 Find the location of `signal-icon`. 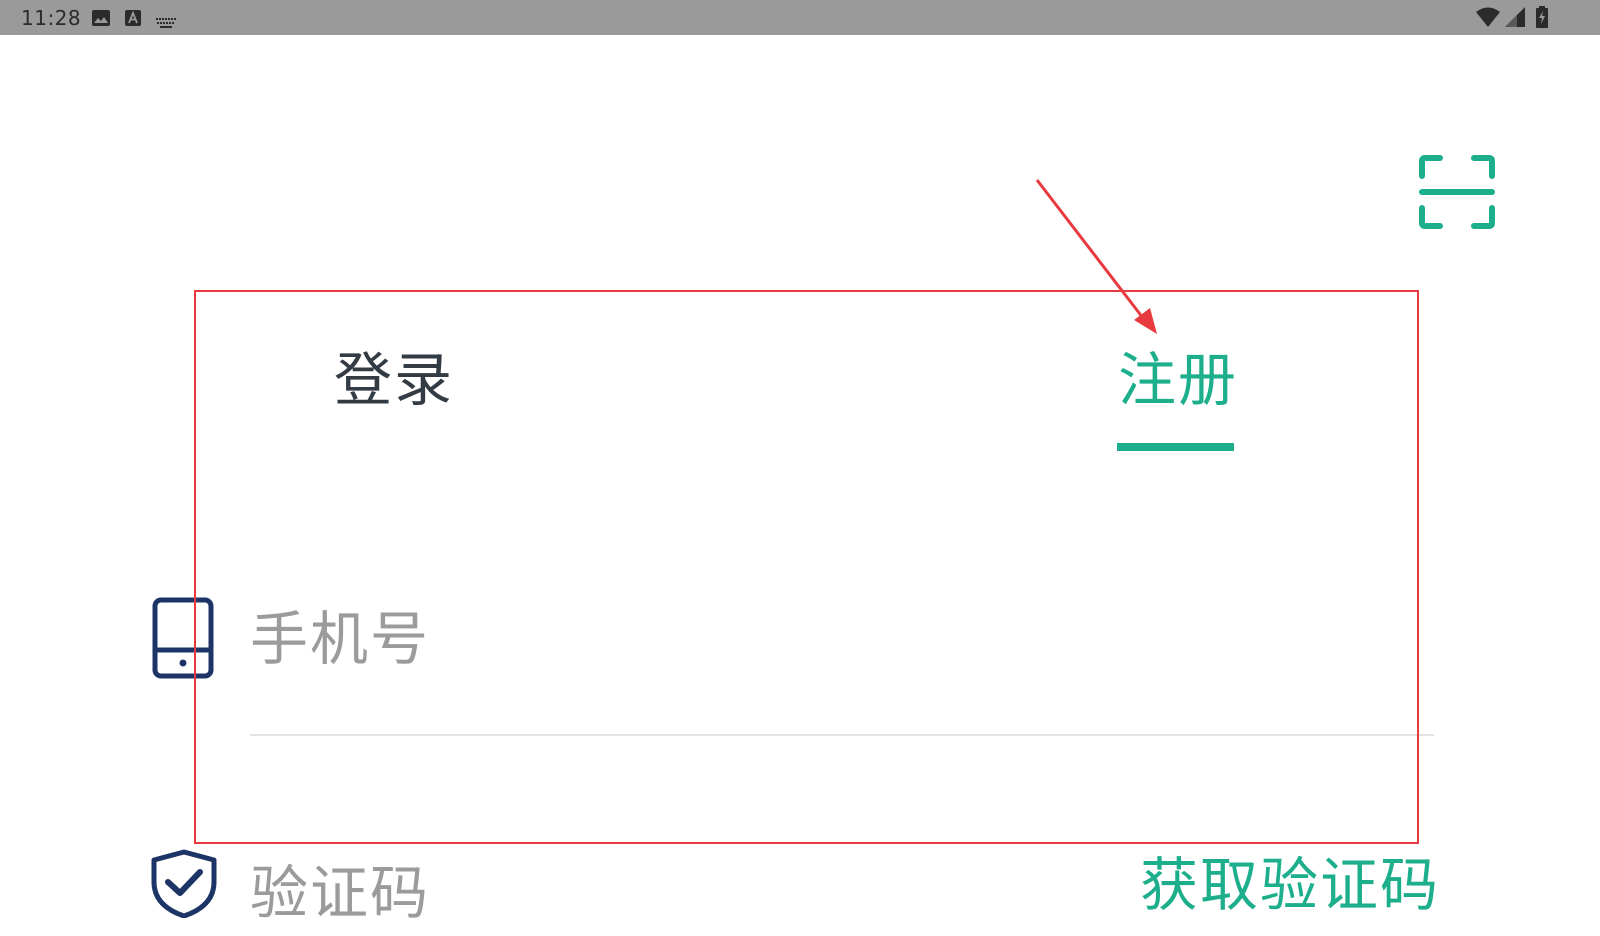

signal-icon is located at coordinates (1515, 19).